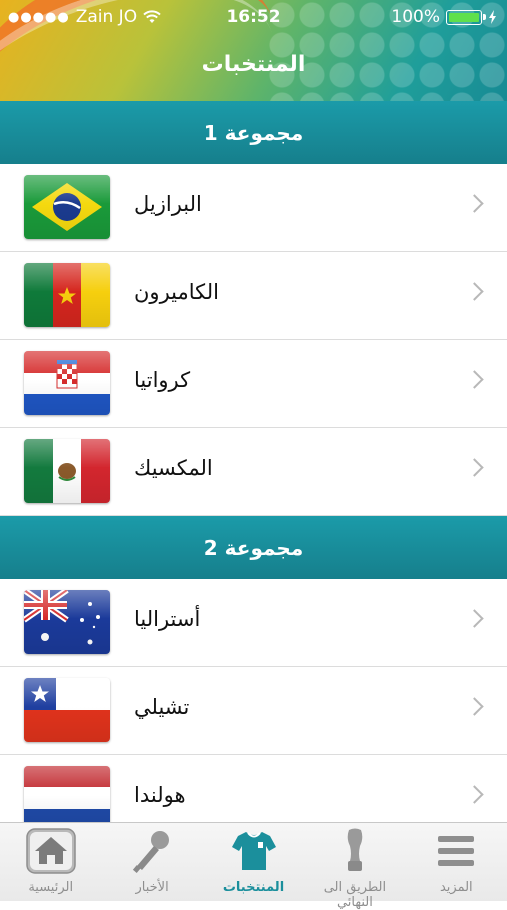 The width and height of the screenshot is (507, 910). I want to click on tab-news: الأخبار, so click(151, 862).